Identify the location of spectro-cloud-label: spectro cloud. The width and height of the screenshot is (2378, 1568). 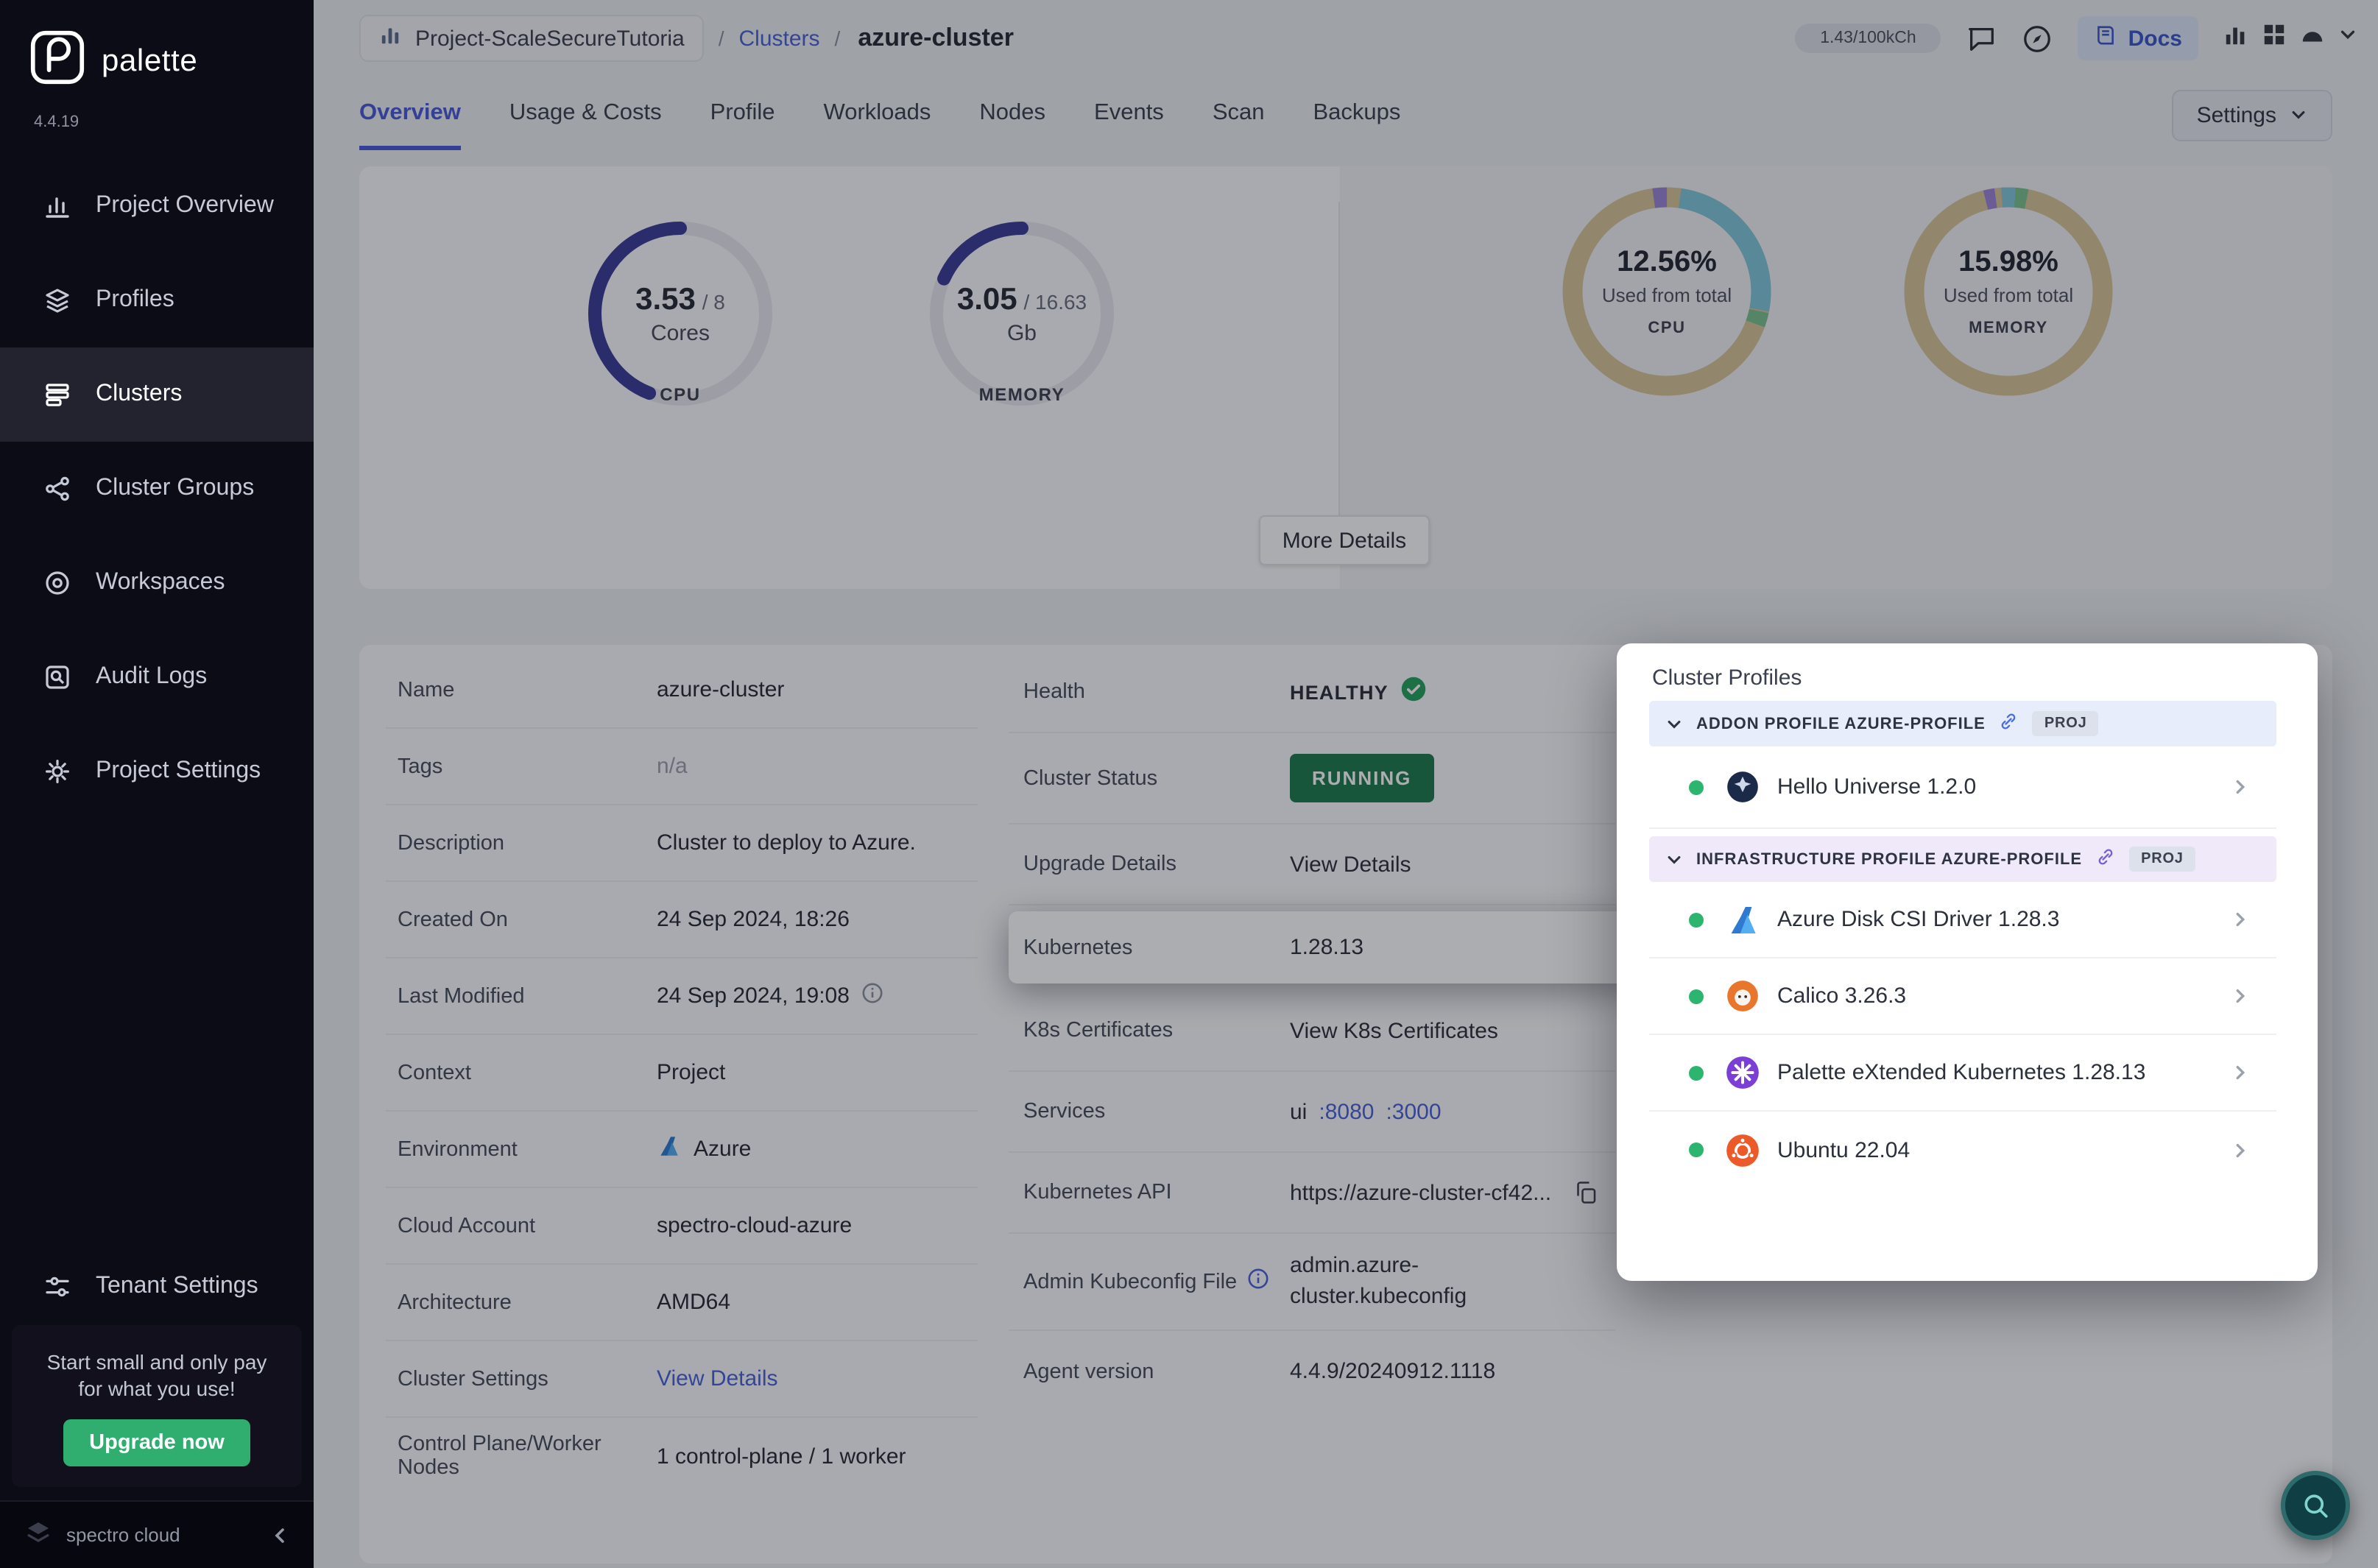
(123, 1535).